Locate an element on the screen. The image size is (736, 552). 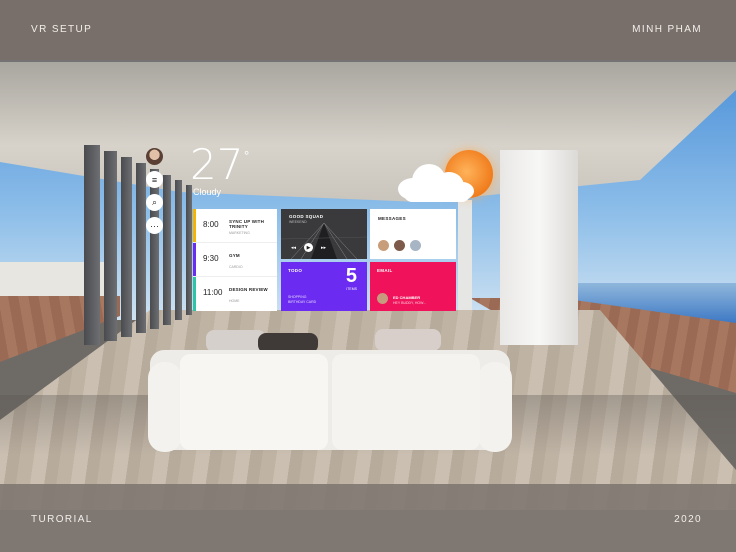
messages-title: MESSAGES is located at coordinates (392, 218).